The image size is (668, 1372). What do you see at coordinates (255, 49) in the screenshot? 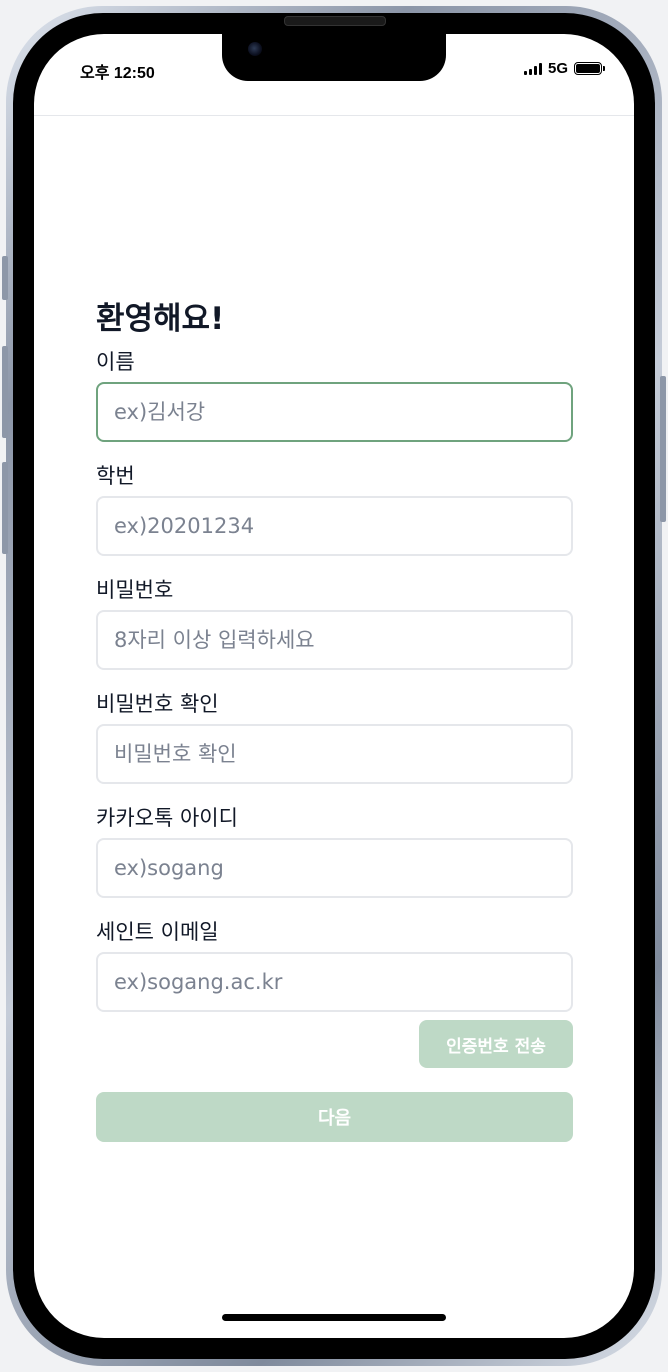
I see `camera-icon` at bounding box center [255, 49].